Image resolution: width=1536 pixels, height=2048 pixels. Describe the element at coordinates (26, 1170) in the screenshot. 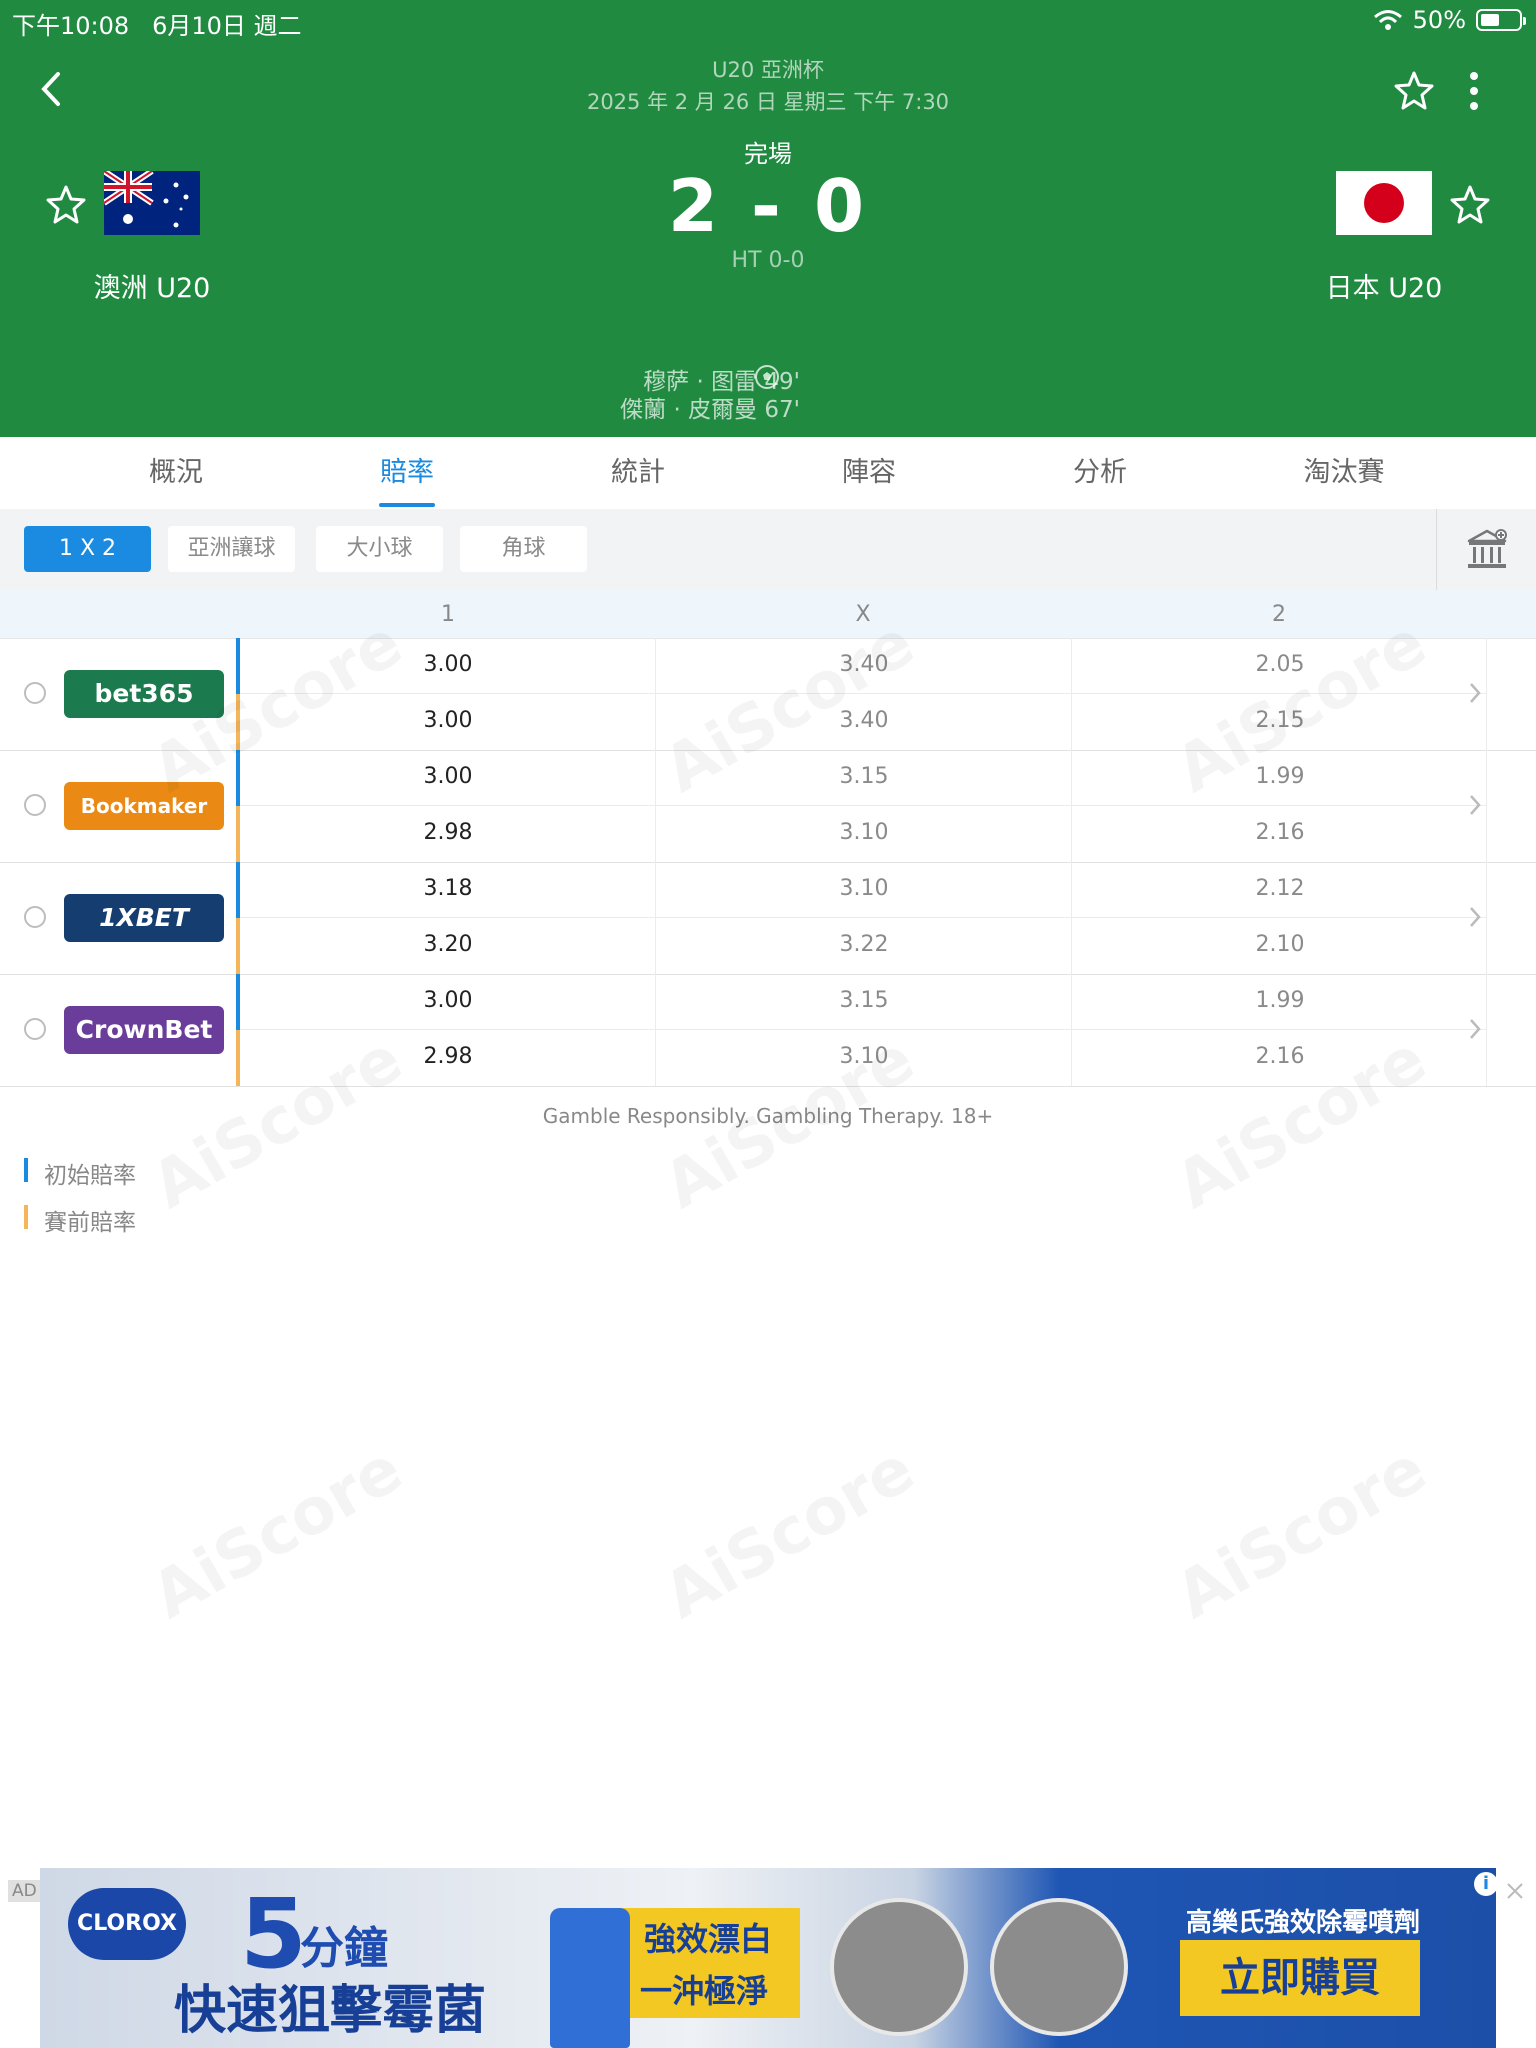

I see `legend-initial-marker` at that location.